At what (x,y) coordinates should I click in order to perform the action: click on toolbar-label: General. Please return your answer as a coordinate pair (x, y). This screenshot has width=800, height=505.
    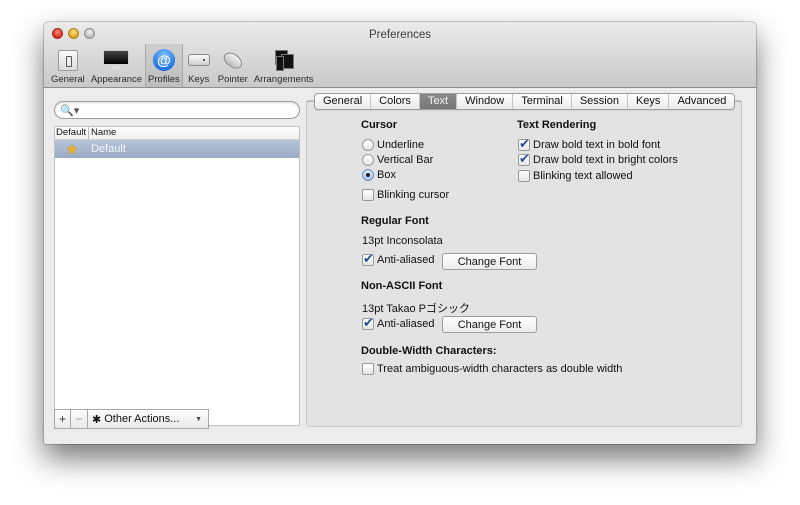
    Looking at the image, I should click on (68, 79).